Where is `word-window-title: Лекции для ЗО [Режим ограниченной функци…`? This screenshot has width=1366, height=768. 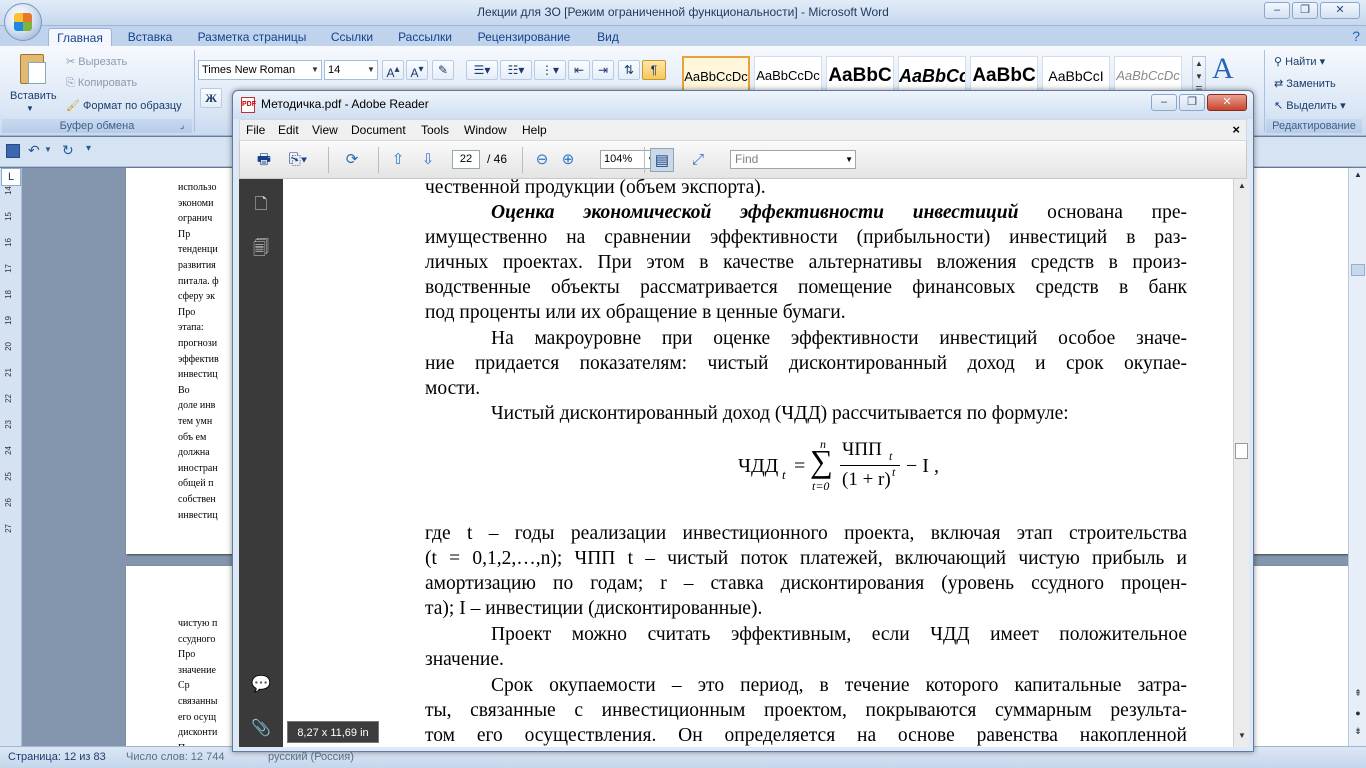
word-window-title: Лекции для ЗО [Режим ограниченной функци… is located at coordinates (683, 12).